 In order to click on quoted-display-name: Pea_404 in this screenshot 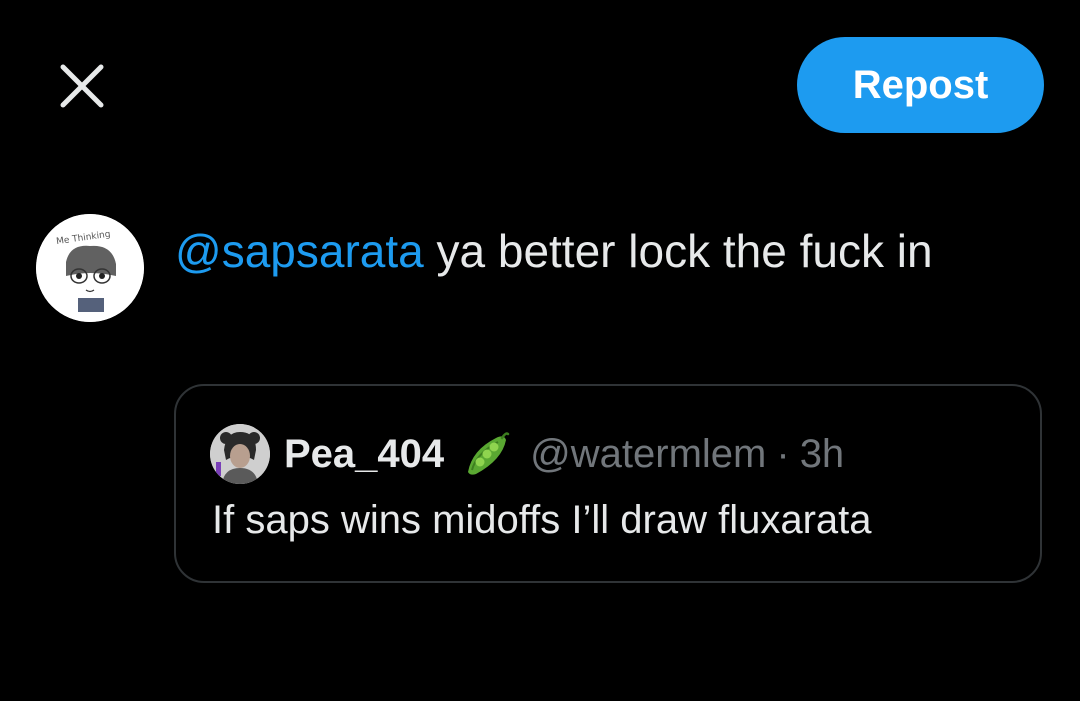, I will do `click(364, 454)`.